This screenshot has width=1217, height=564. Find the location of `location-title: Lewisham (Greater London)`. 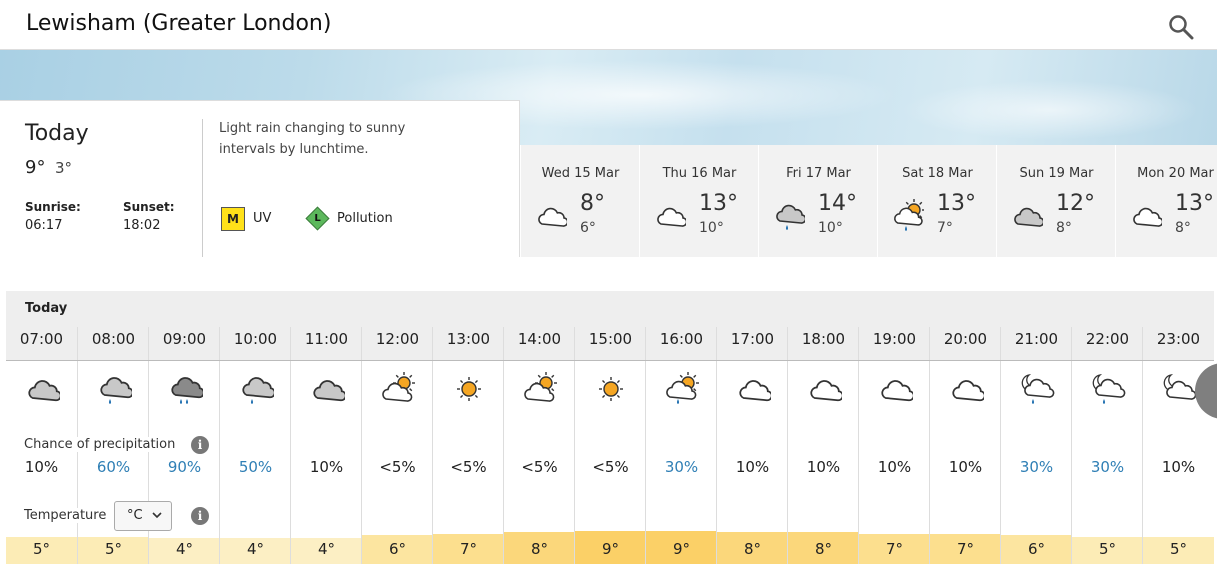

location-title: Lewisham (Greater London) is located at coordinates (179, 23).